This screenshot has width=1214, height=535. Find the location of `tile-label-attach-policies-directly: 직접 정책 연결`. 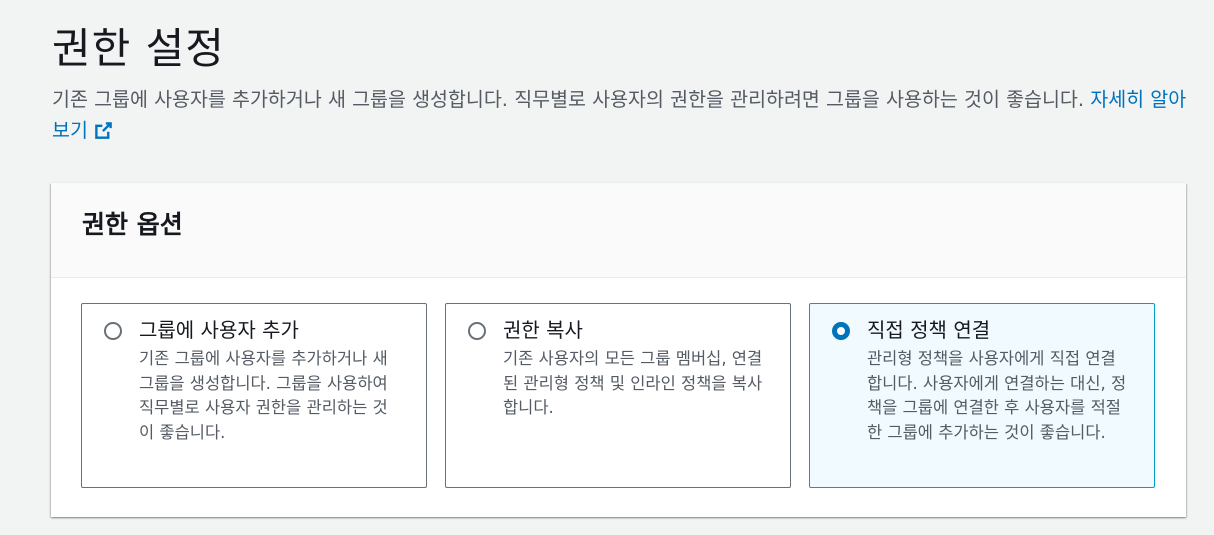

tile-label-attach-policies-directly: 직접 정책 연결 is located at coordinates (929, 330).